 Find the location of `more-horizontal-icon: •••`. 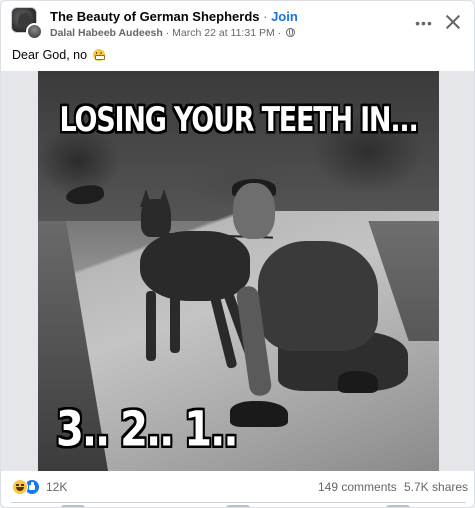

more-horizontal-icon: ••• is located at coordinates (424, 23).